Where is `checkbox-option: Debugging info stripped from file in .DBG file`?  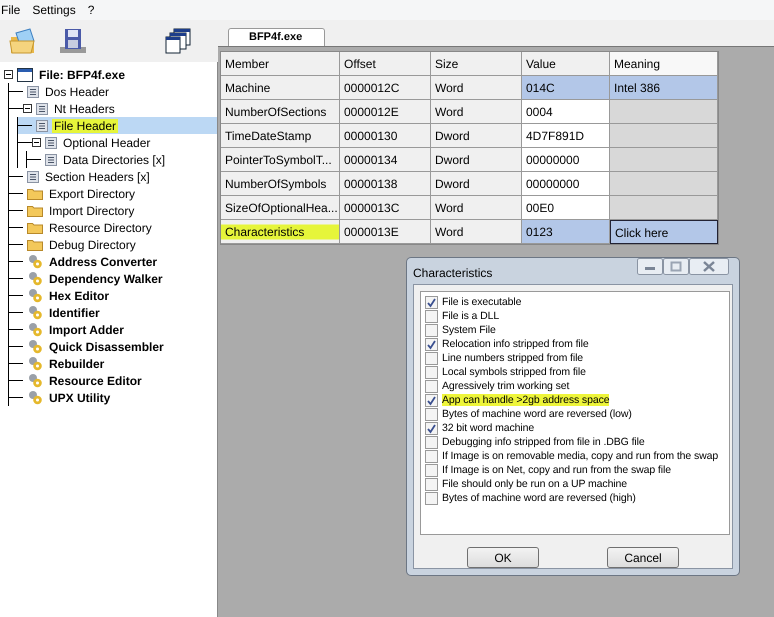
checkbox-option: Debugging info stripped from file in .DBG file is located at coordinates (577, 442).